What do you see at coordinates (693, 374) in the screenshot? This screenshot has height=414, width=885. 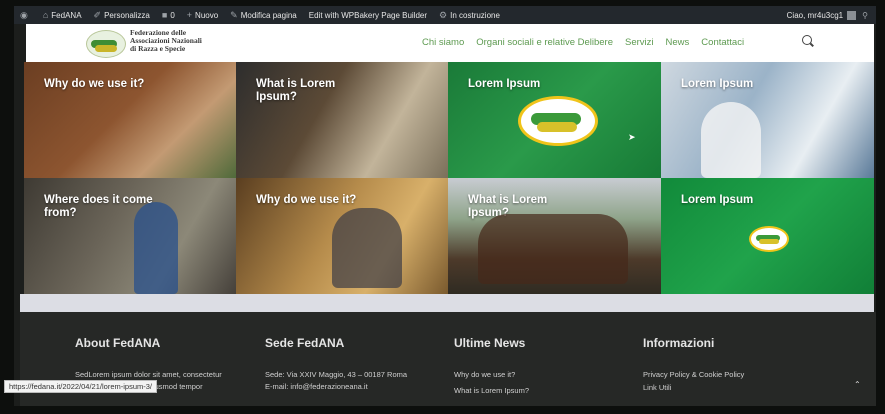 I see `footer-privacy-link: Privacy Policy & Cookie Policy` at bounding box center [693, 374].